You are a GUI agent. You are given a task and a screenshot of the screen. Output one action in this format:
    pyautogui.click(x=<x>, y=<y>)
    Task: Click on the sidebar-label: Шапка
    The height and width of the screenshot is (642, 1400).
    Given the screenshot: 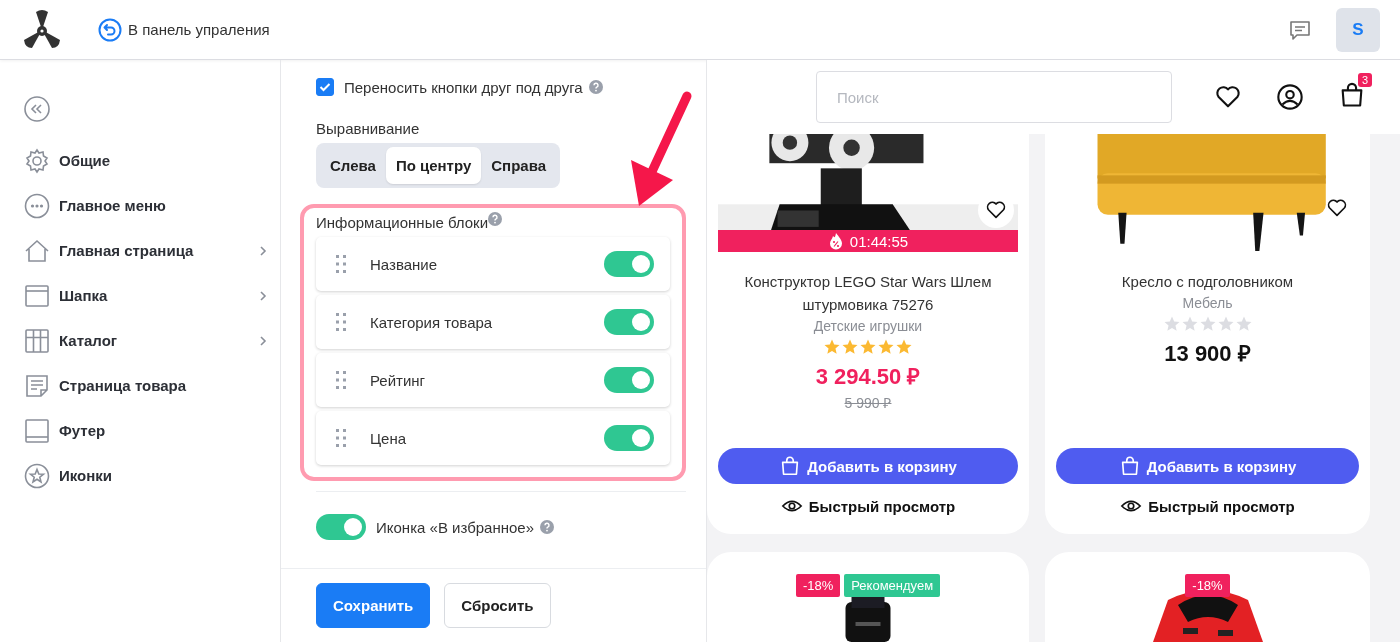 What is the action you would take?
    pyautogui.click(x=158, y=295)
    